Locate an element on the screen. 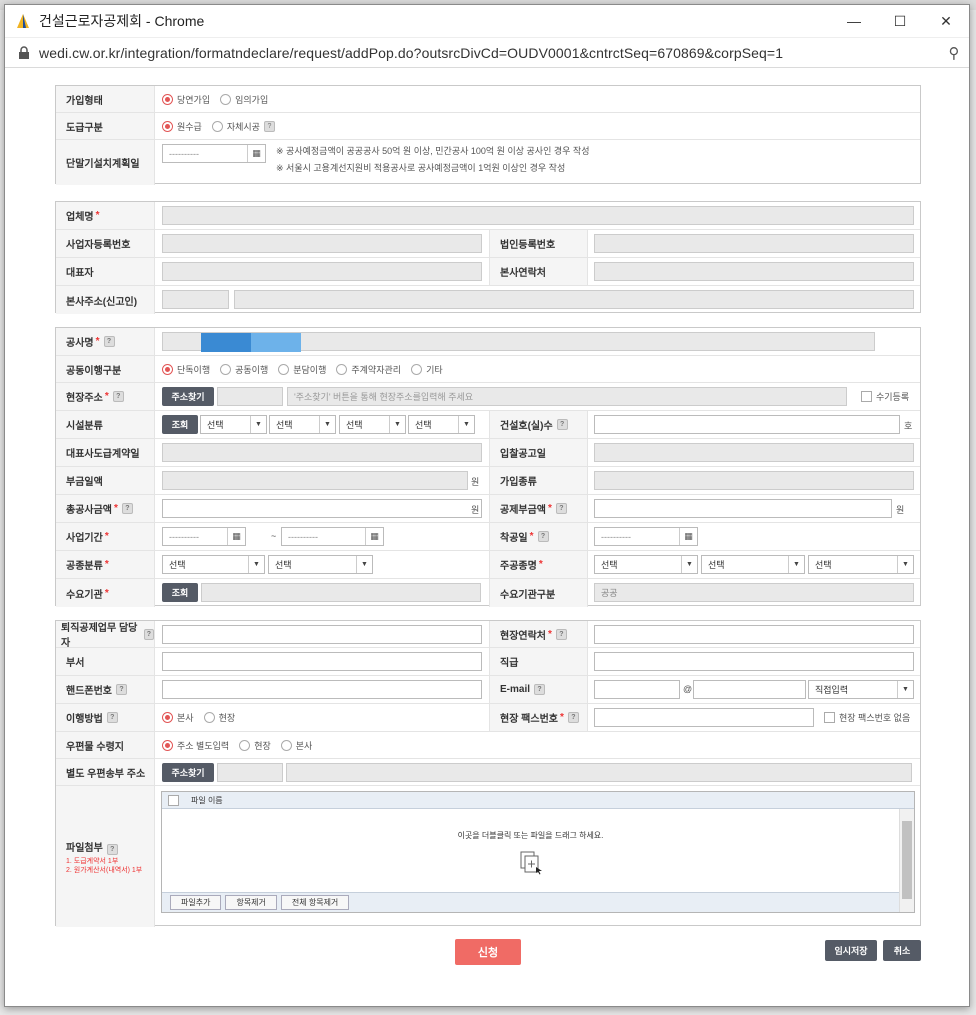 The height and width of the screenshot is (1015, 976). submit-button: 신청 is located at coordinates (488, 952).